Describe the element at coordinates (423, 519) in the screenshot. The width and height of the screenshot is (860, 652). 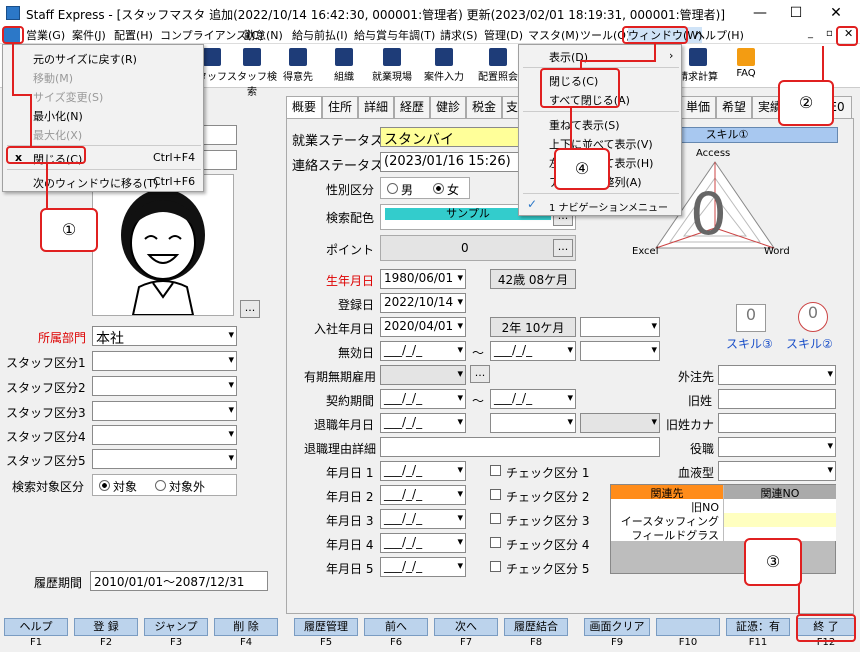
I see `date3-field: ___/_/_` at that location.